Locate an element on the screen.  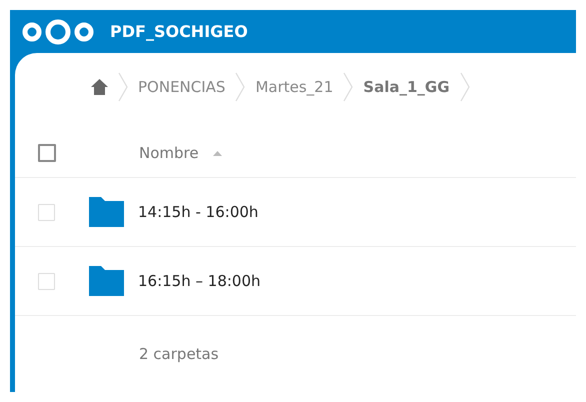
home-icon is located at coordinates (99, 87).